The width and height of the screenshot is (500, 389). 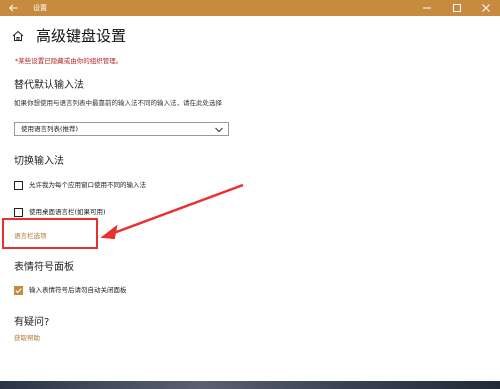 I want to click on window-title: 设置, so click(x=40, y=8).